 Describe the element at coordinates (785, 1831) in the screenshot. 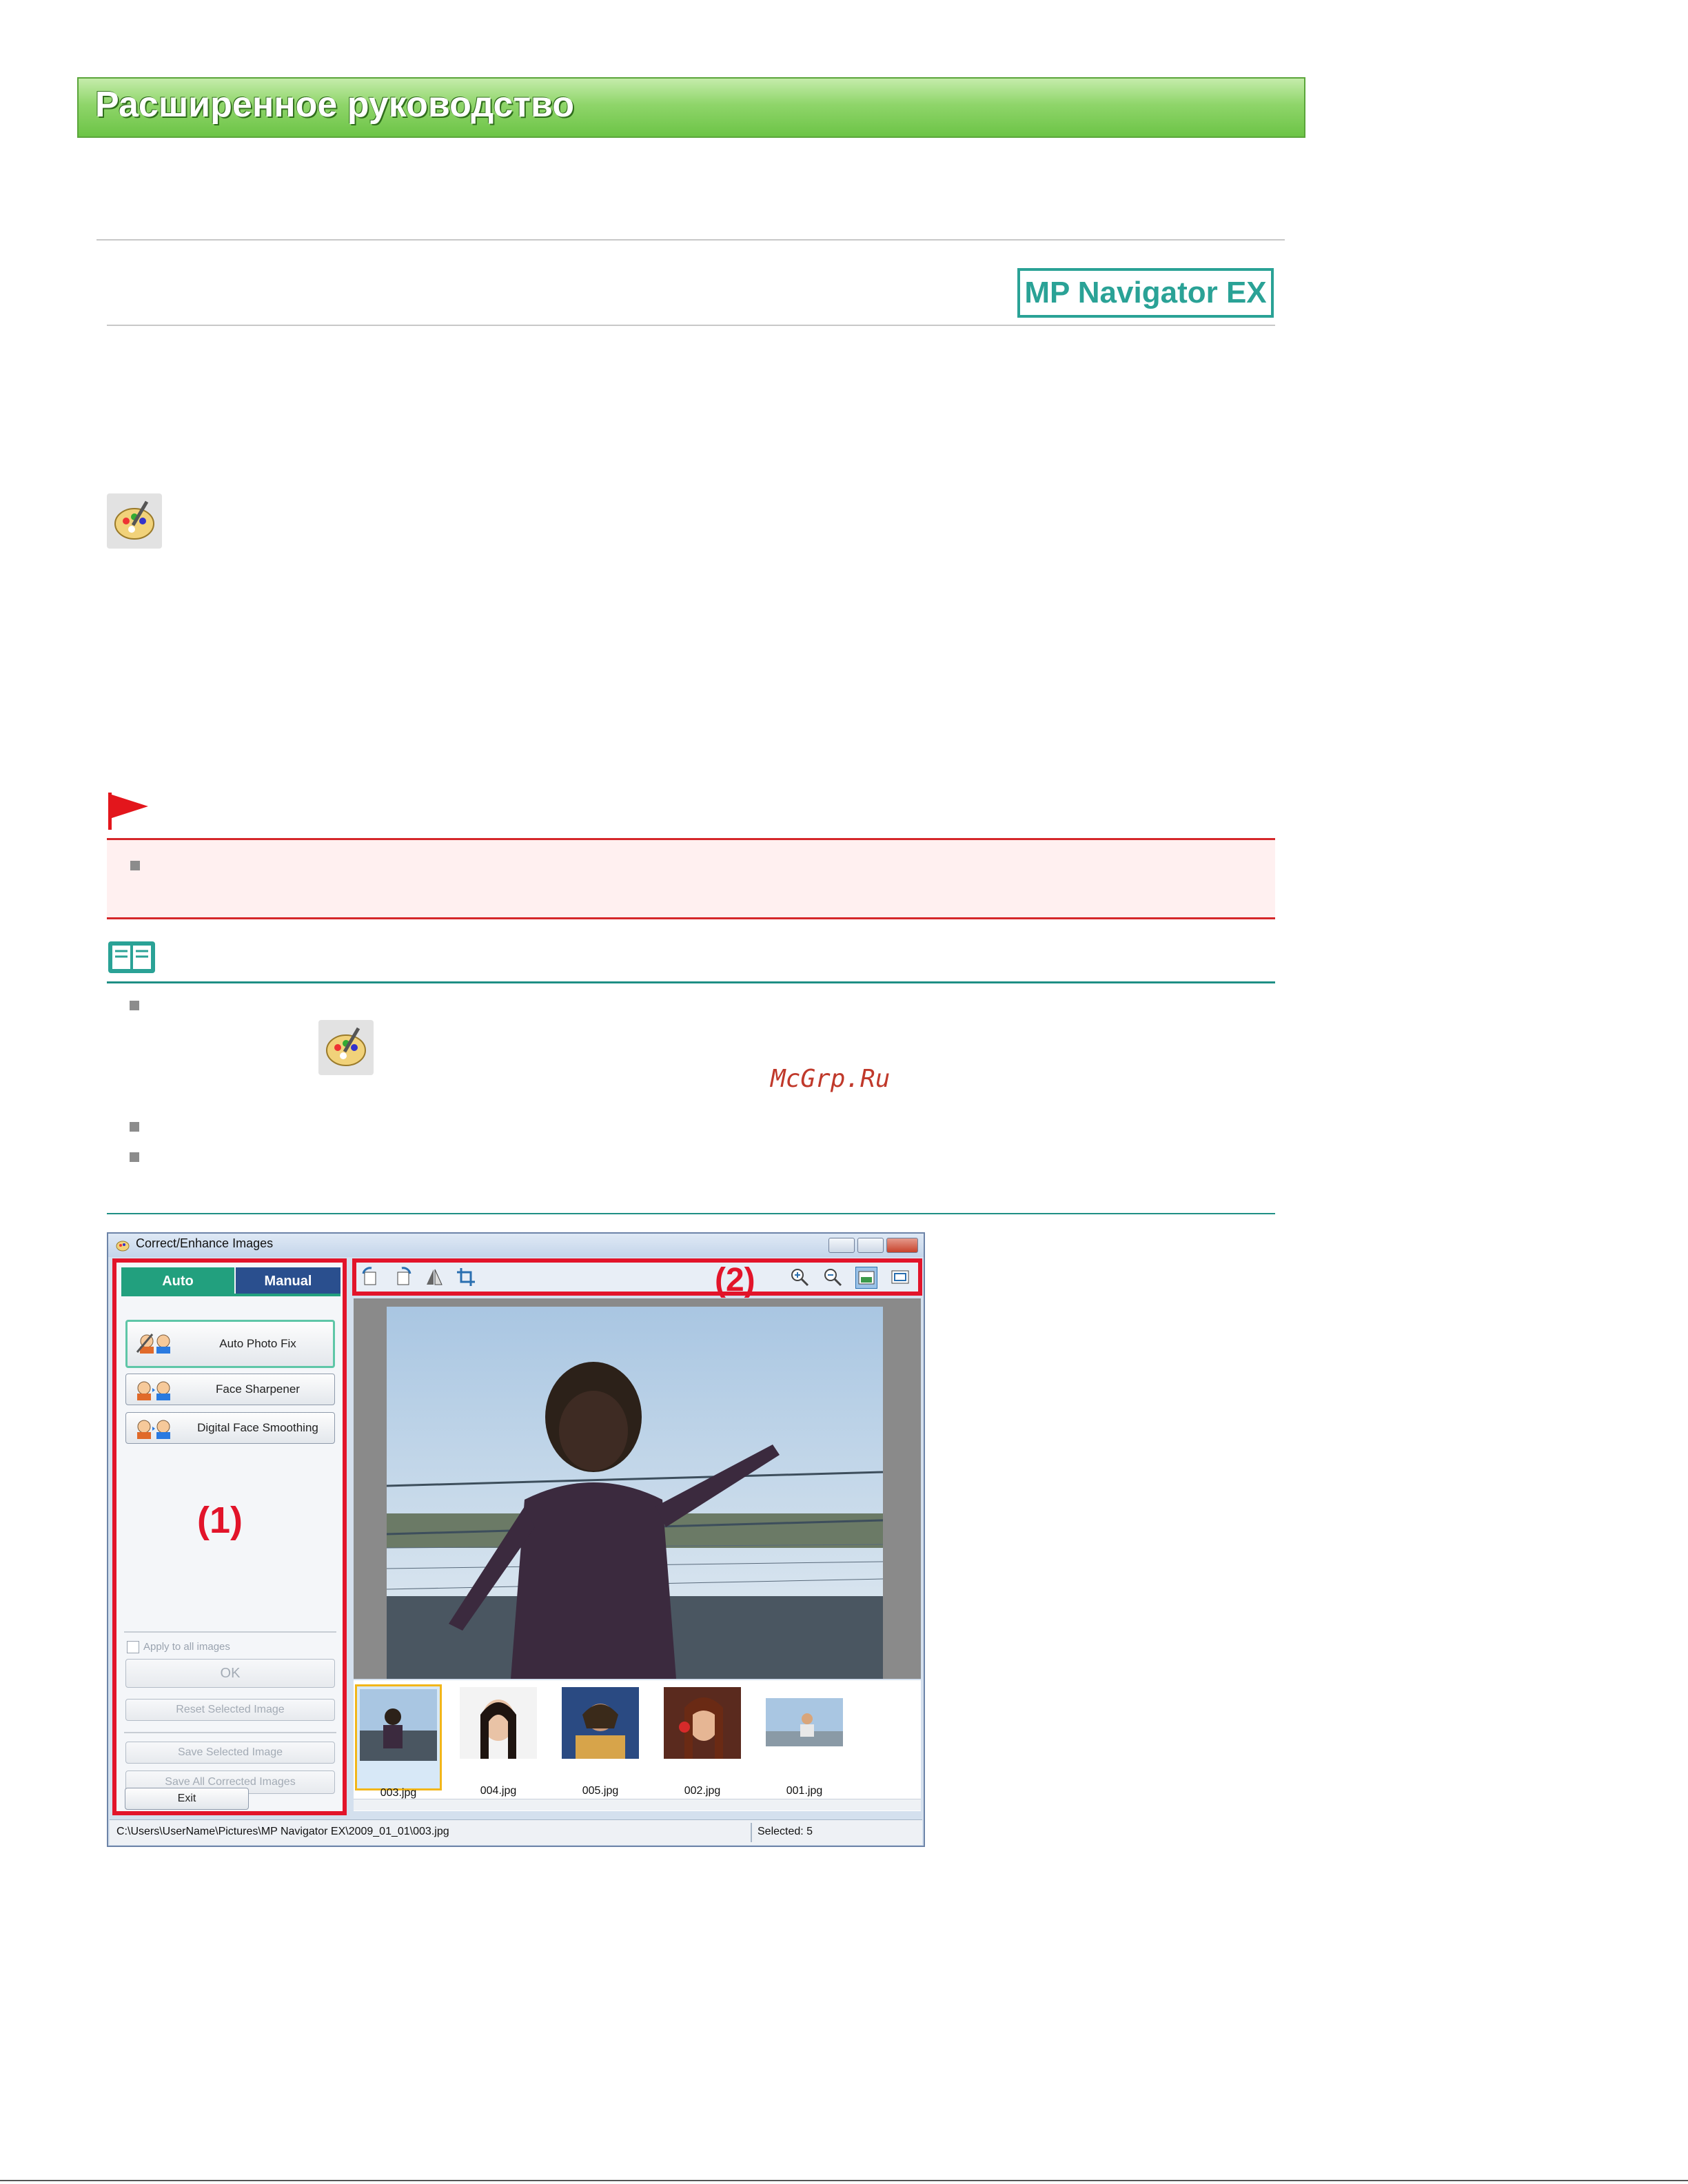

I see `status-selected: Selected: 5` at that location.